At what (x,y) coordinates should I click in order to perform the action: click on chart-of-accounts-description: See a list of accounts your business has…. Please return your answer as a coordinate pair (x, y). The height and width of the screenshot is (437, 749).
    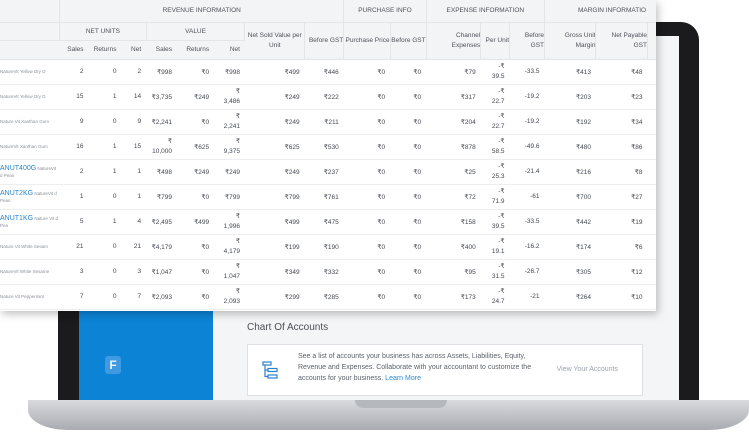
    Looking at the image, I should click on (418, 367).